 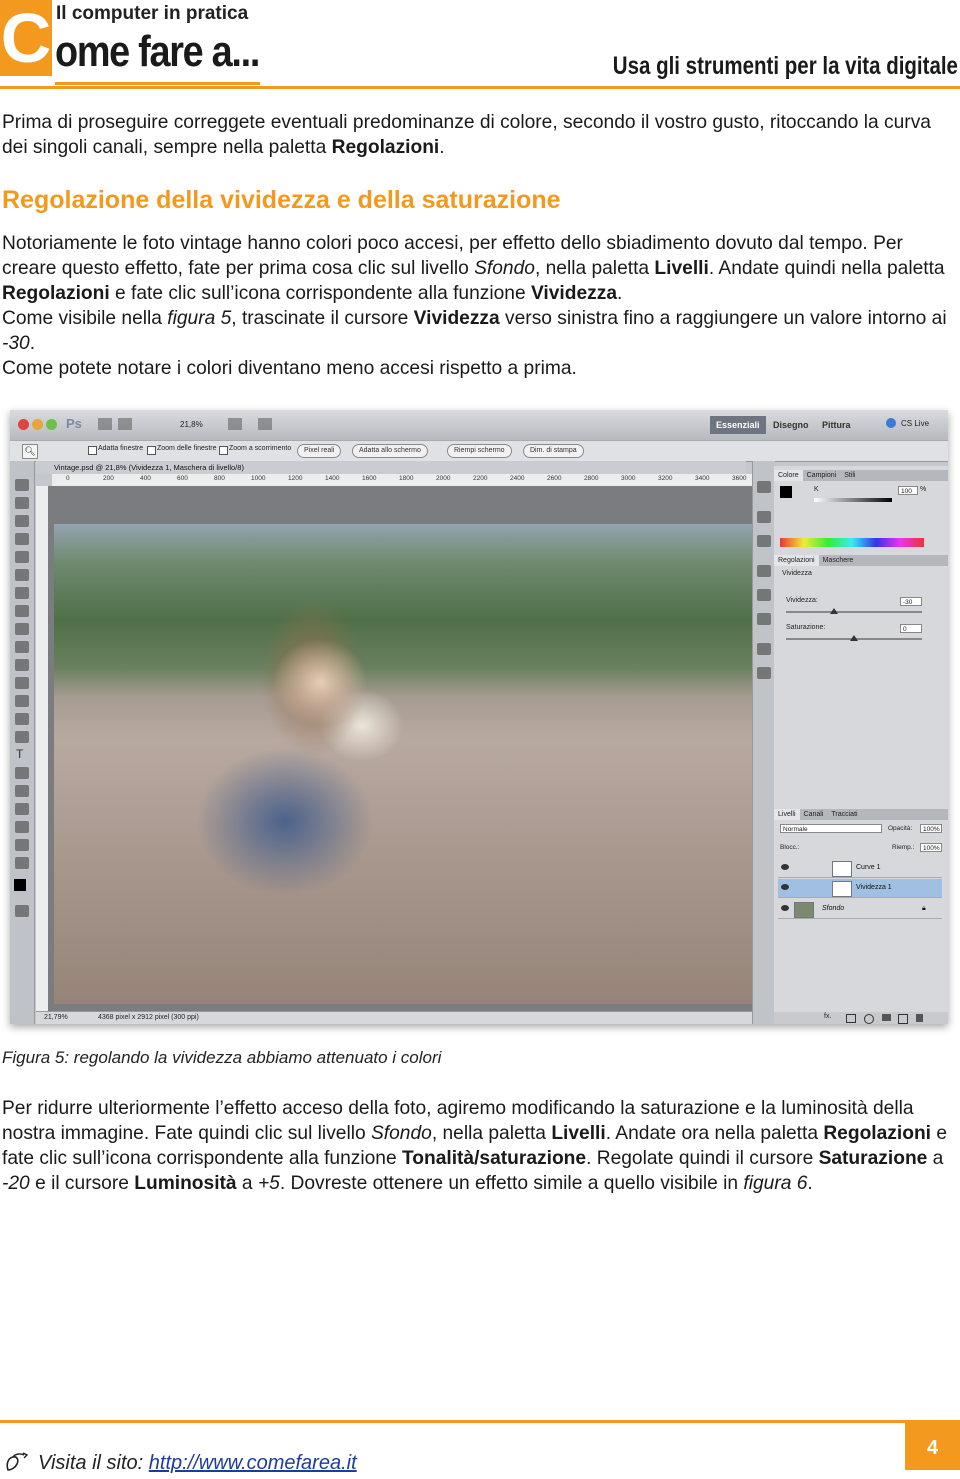 What do you see at coordinates (764, 595) in the screenshot?
I see `clone-source-panel-icon` at bounding box center [764, 595].